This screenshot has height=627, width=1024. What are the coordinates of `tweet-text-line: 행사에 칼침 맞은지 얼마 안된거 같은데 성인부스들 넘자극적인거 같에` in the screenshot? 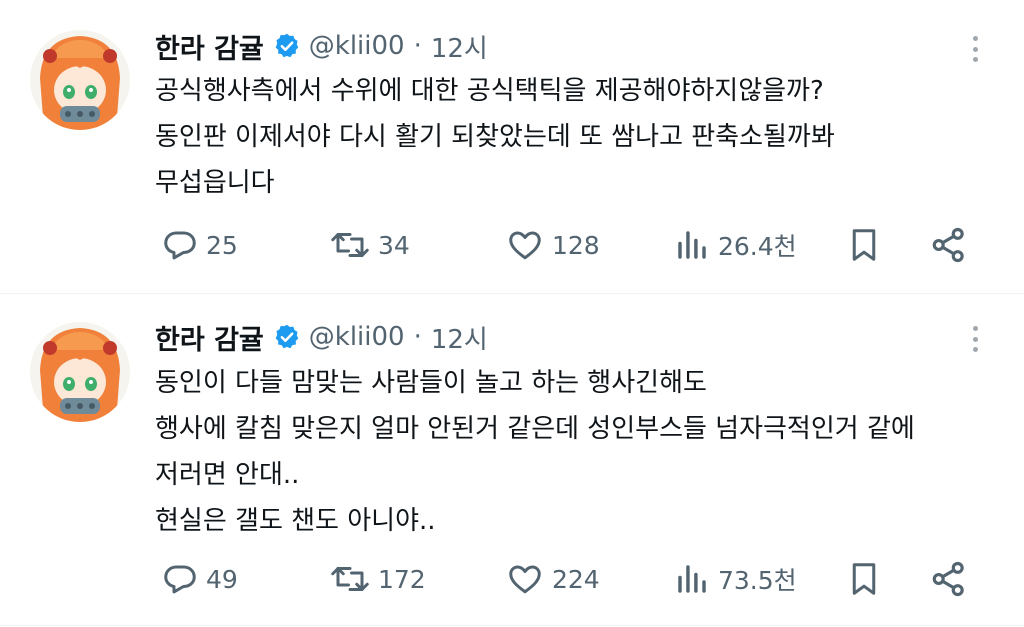 It's located at (535, 429).